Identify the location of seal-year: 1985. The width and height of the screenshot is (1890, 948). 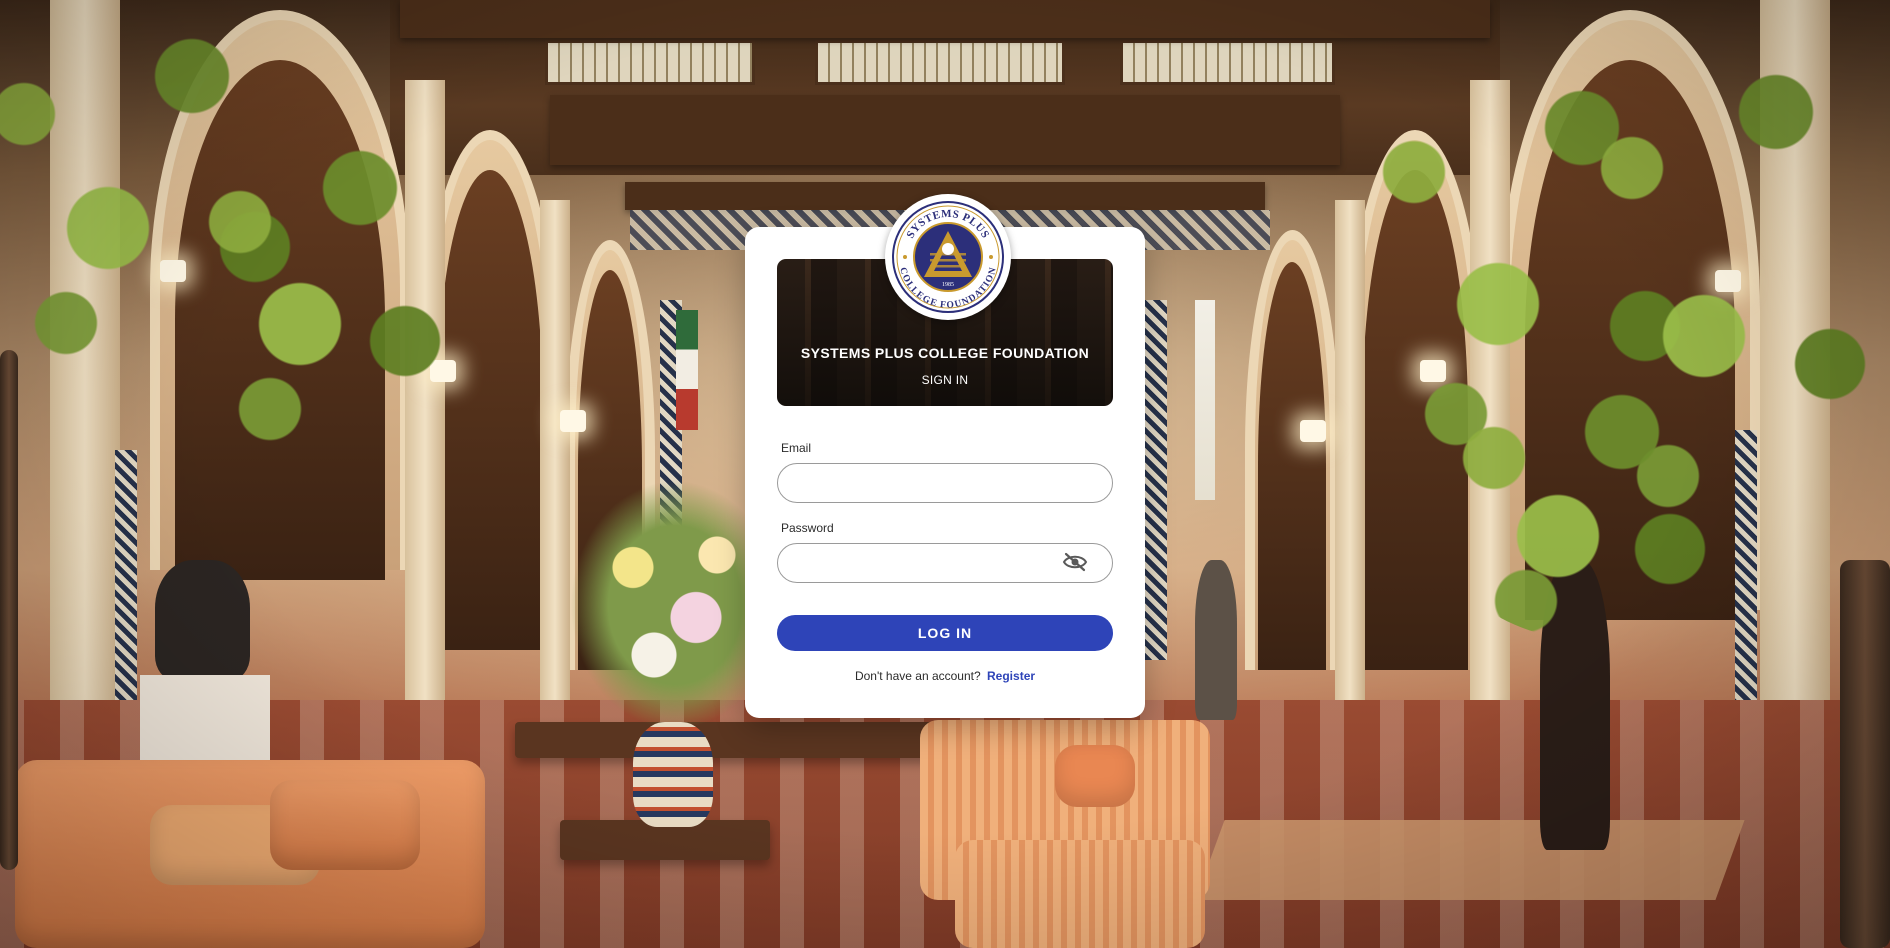
(948, 285).